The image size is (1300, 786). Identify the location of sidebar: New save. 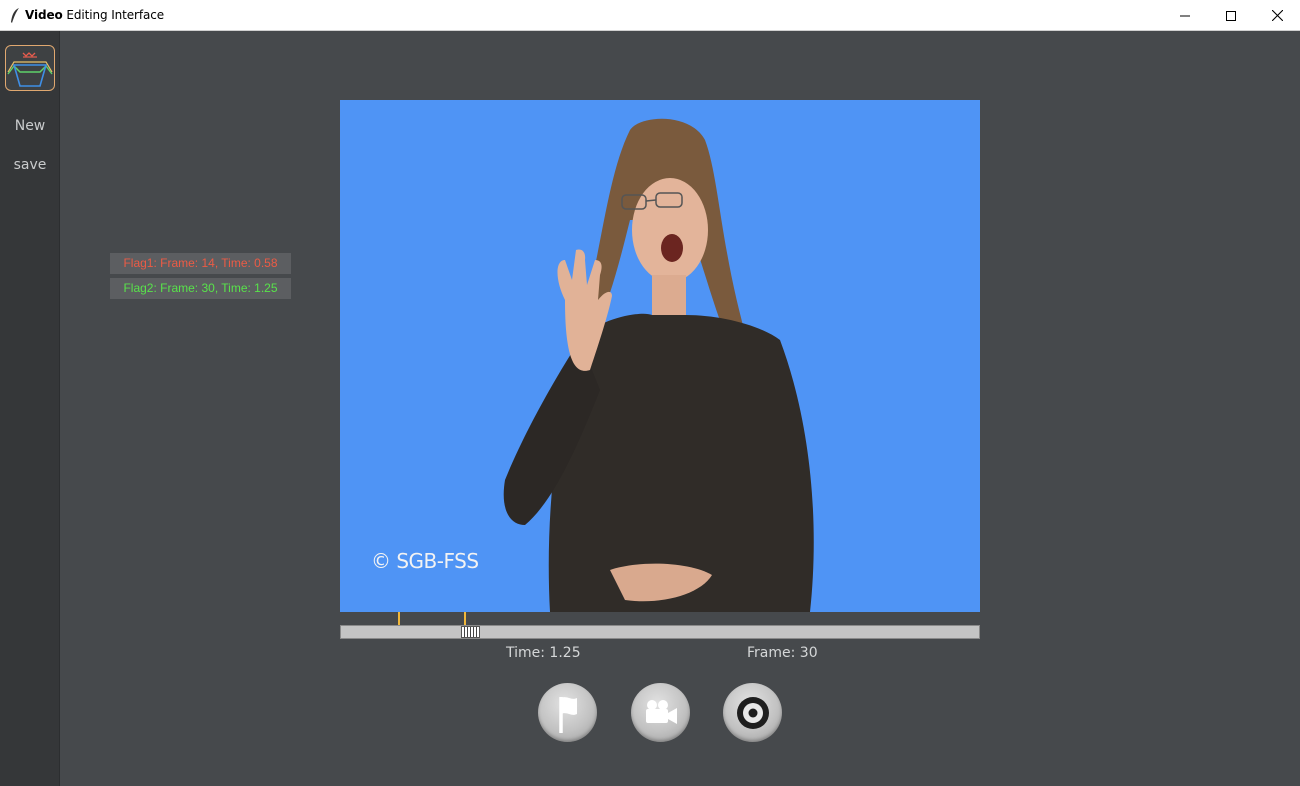
(30, 408).